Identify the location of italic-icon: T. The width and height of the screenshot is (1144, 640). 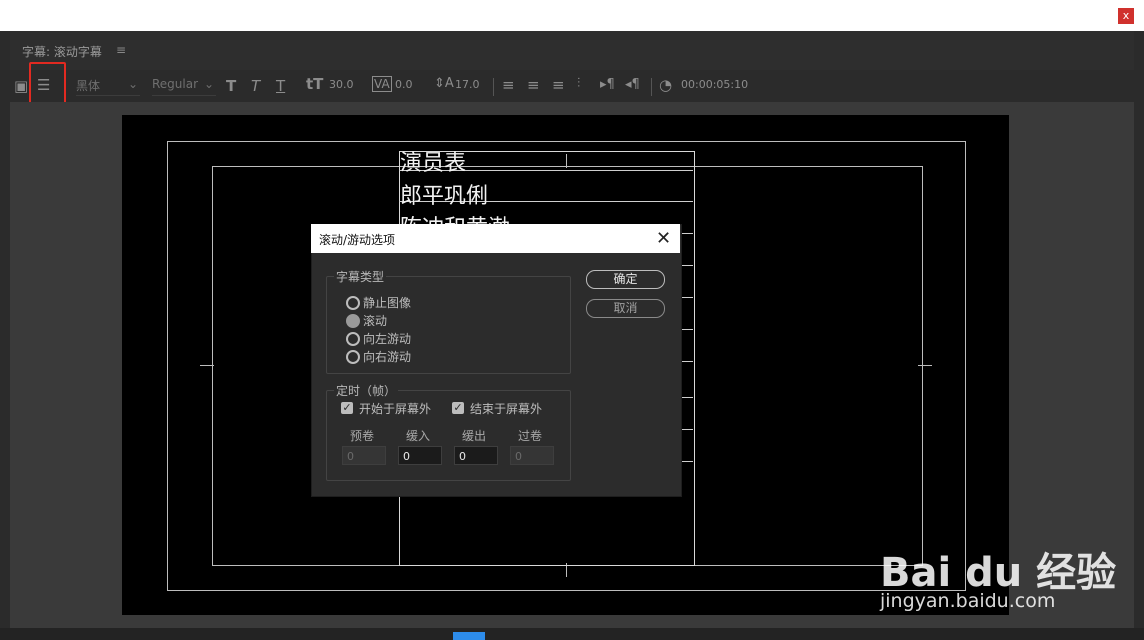
(255, 86).